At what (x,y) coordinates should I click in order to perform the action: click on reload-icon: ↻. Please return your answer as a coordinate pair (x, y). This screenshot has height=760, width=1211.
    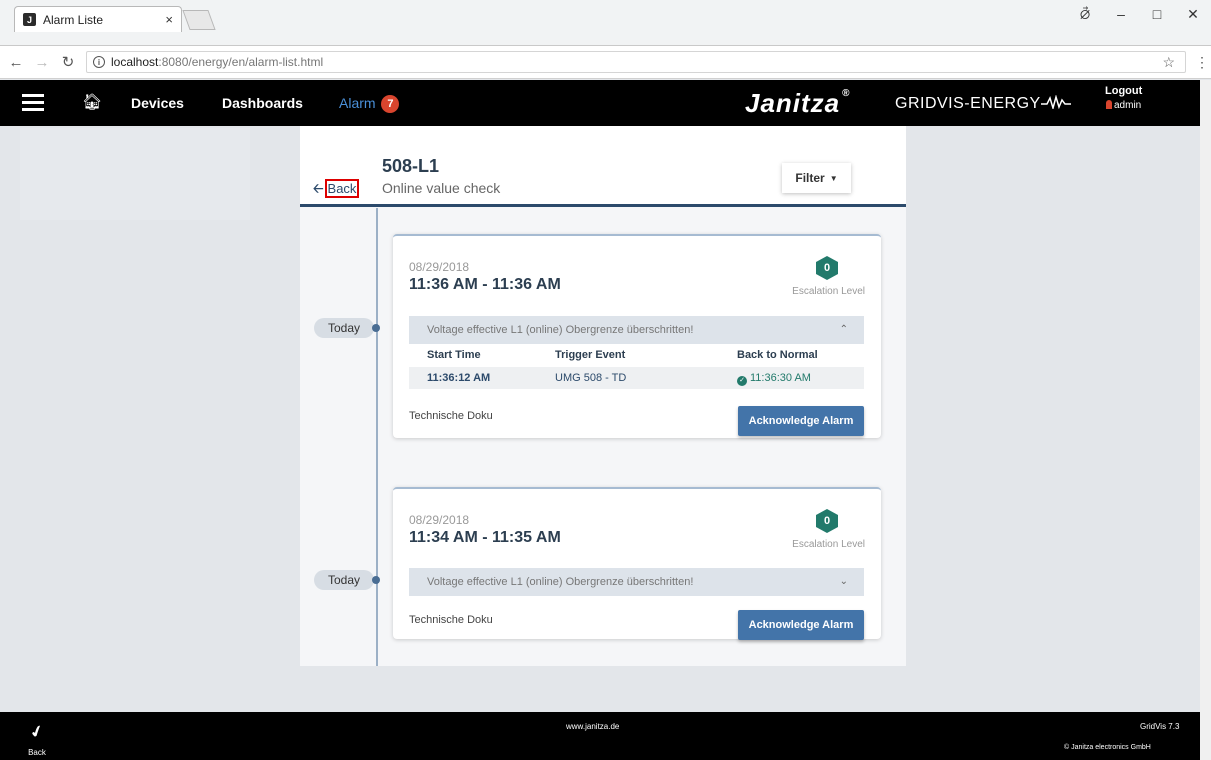
    Looking at the image, I should click on (68, 62).